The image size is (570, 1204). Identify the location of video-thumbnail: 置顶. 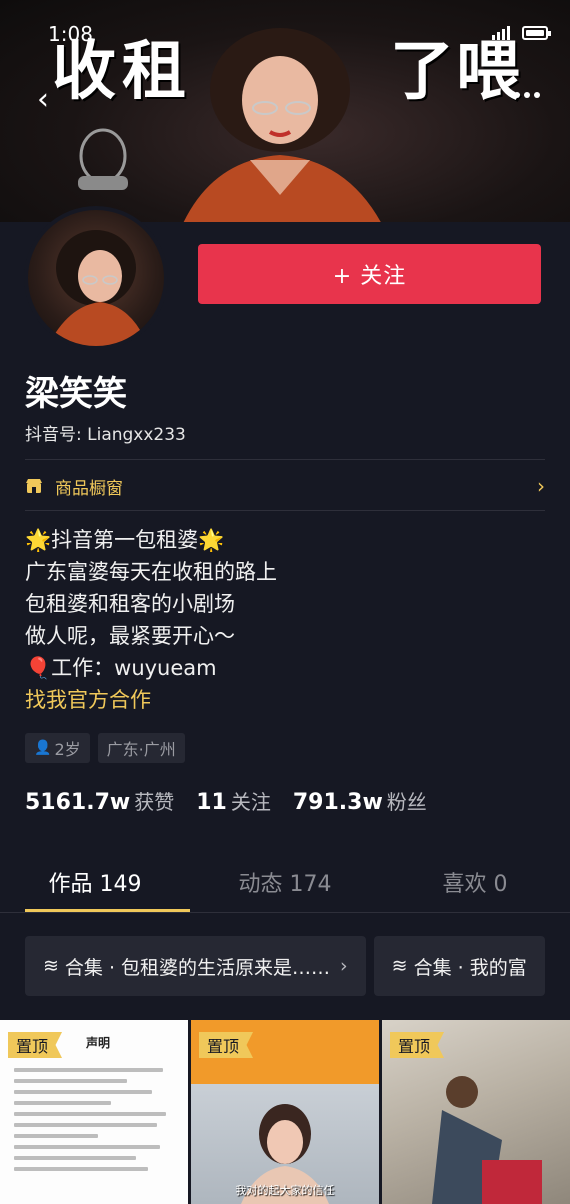
(476, 1112).